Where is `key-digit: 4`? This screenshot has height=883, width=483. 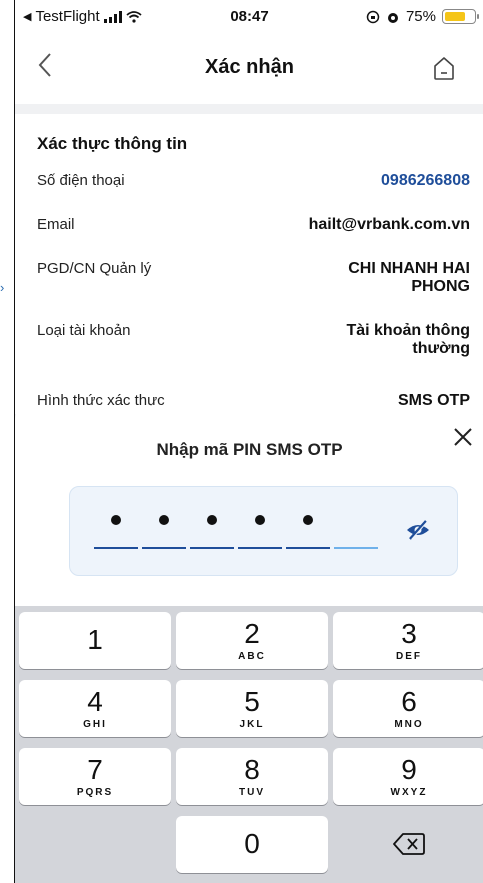
key-digit: 4 is located at coordinates (95, 701).